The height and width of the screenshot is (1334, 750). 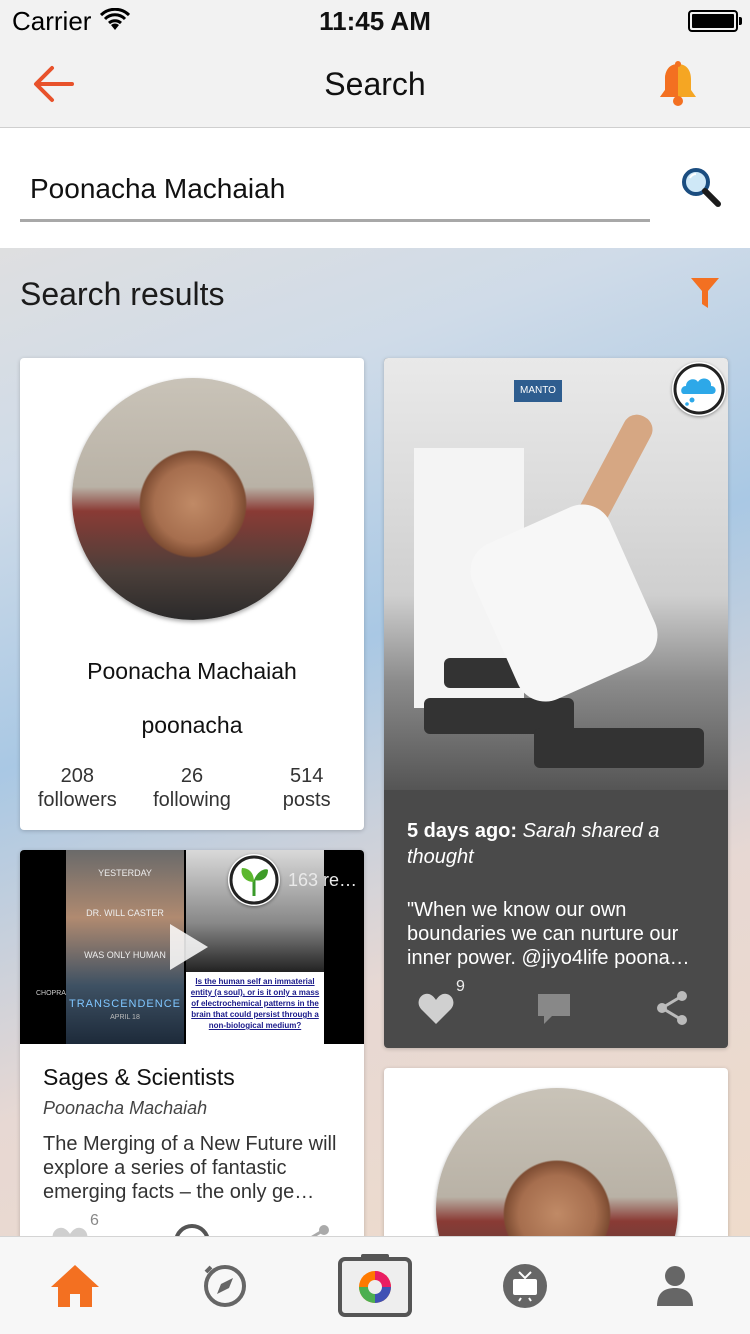 I want to click on profile-icon, so click(x=675, y=1285).